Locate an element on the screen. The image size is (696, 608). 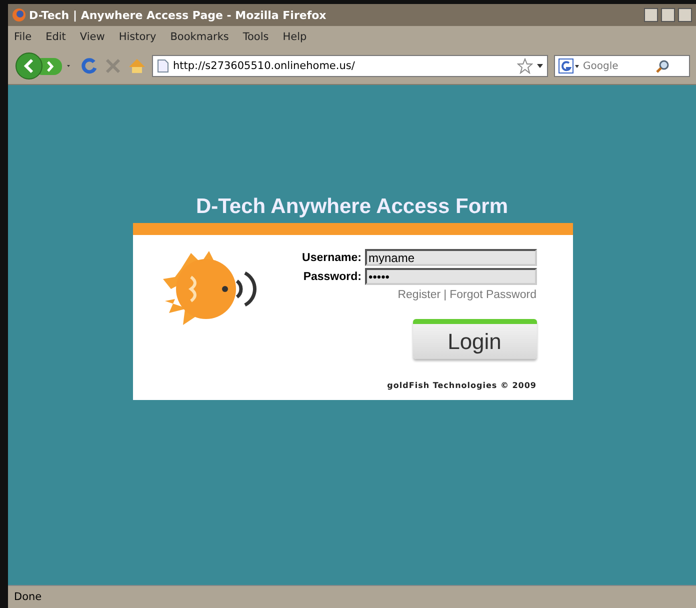
menu-item: Edit is located at coordinates (56, 37).